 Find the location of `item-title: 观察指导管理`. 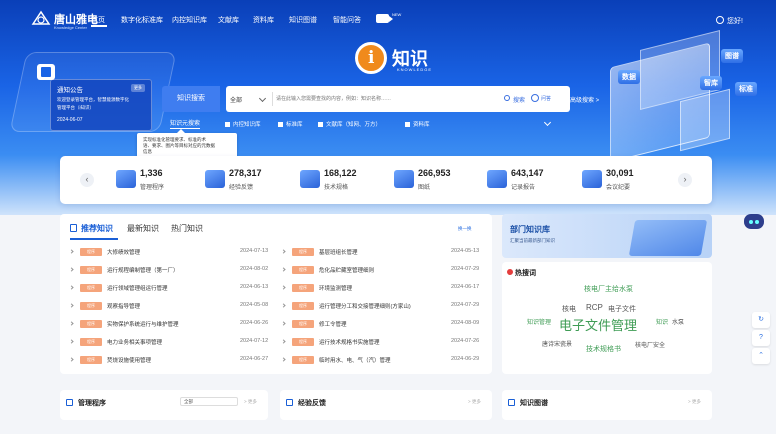

item-title: 观察指导管理 is located at coordinates (123, 306).